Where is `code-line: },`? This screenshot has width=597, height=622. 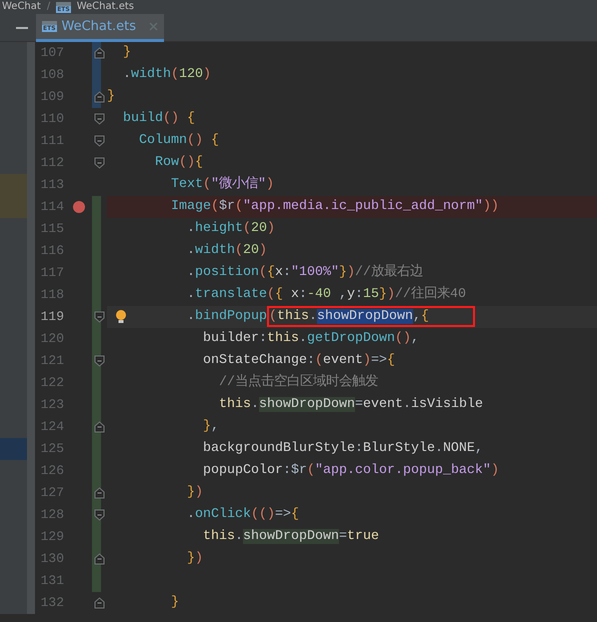
code-line: }, is located at coordinates (210, 426).